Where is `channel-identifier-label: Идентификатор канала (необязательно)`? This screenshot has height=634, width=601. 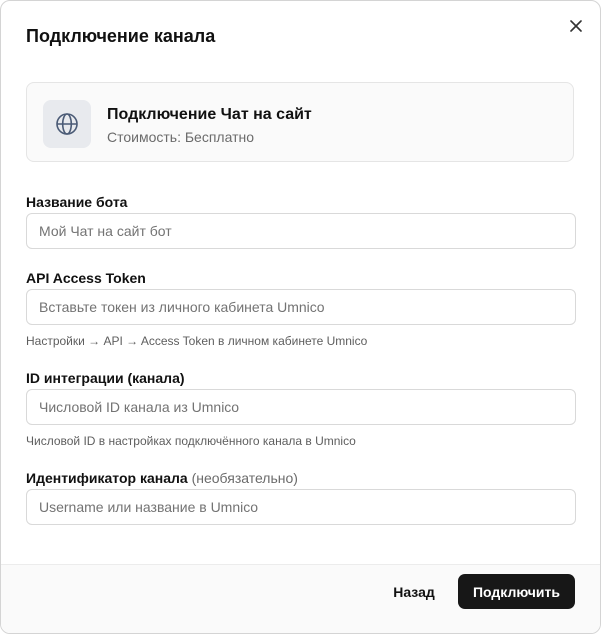 channel-identifier-label: Идентификатор канала (необязательно) is located at coordinates (162, 478).